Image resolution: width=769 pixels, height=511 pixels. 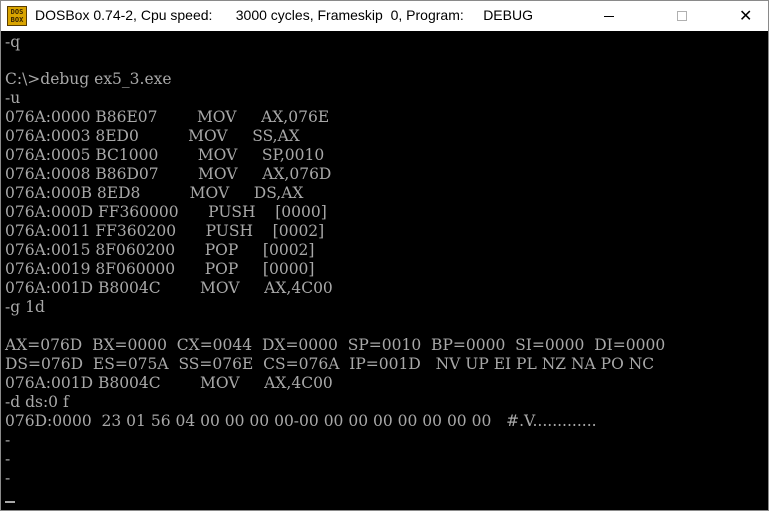 What do you see at coordinates (154, 193) in the screenshot?
I see `console-line: 076A:000B 8ED8 MOV DS,AX` at bounding box center [154, 193].